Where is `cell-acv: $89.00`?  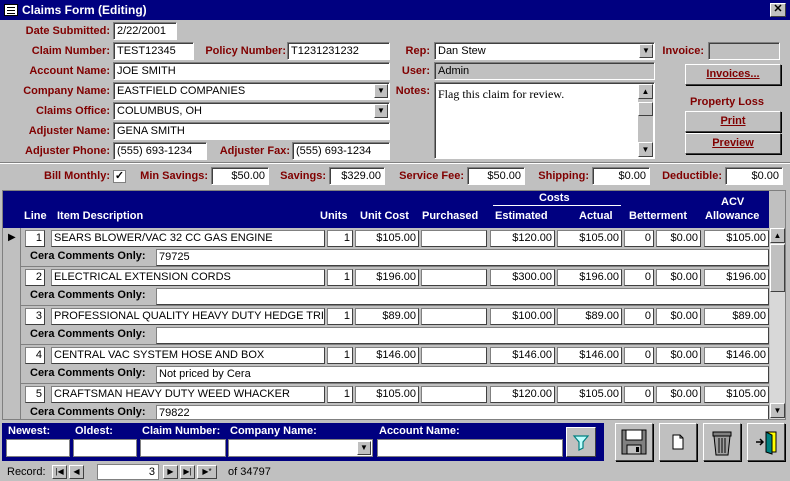 cell-acv: $89.00 is located at coordinates (736, 316).